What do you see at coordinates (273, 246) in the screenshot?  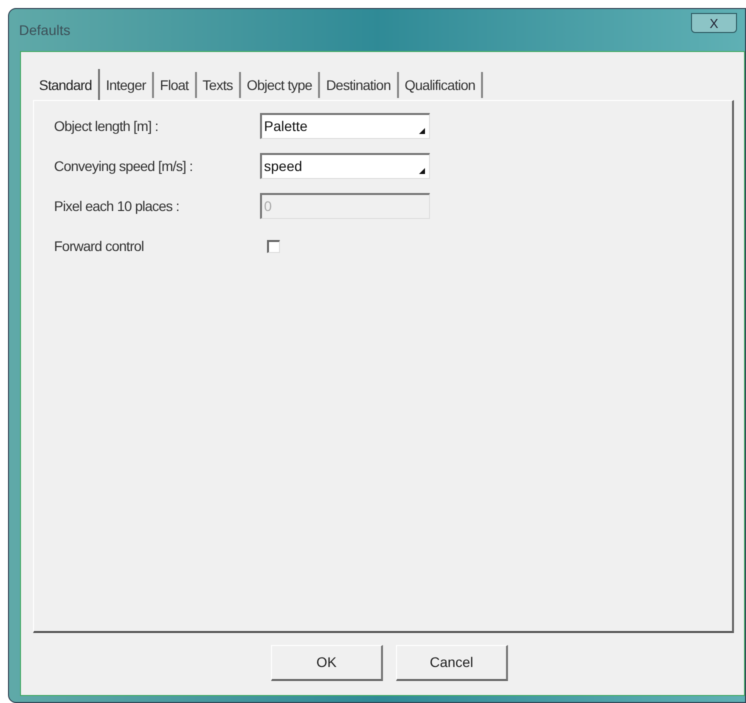 I see `checkbox` at bounding box center [273, 246].